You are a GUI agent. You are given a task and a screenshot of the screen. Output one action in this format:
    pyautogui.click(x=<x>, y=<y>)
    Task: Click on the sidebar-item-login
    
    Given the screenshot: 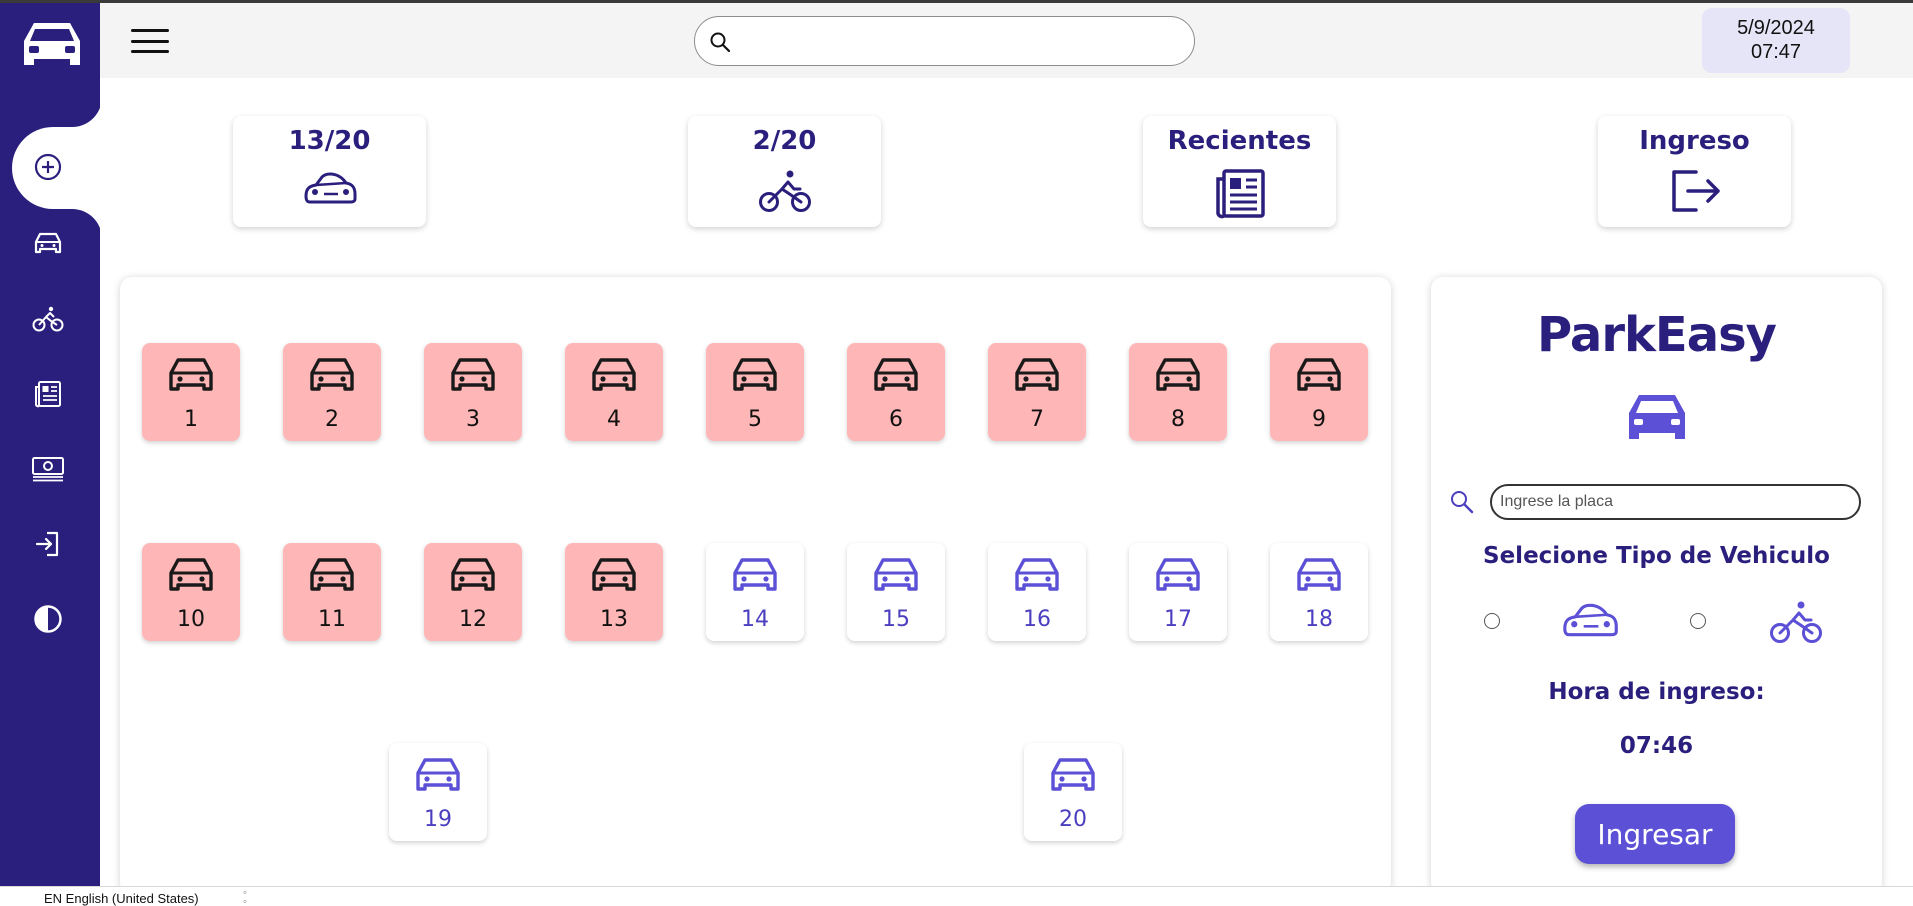 What is the action you would take?
    pyautogui.click(x=48, y=544)
    